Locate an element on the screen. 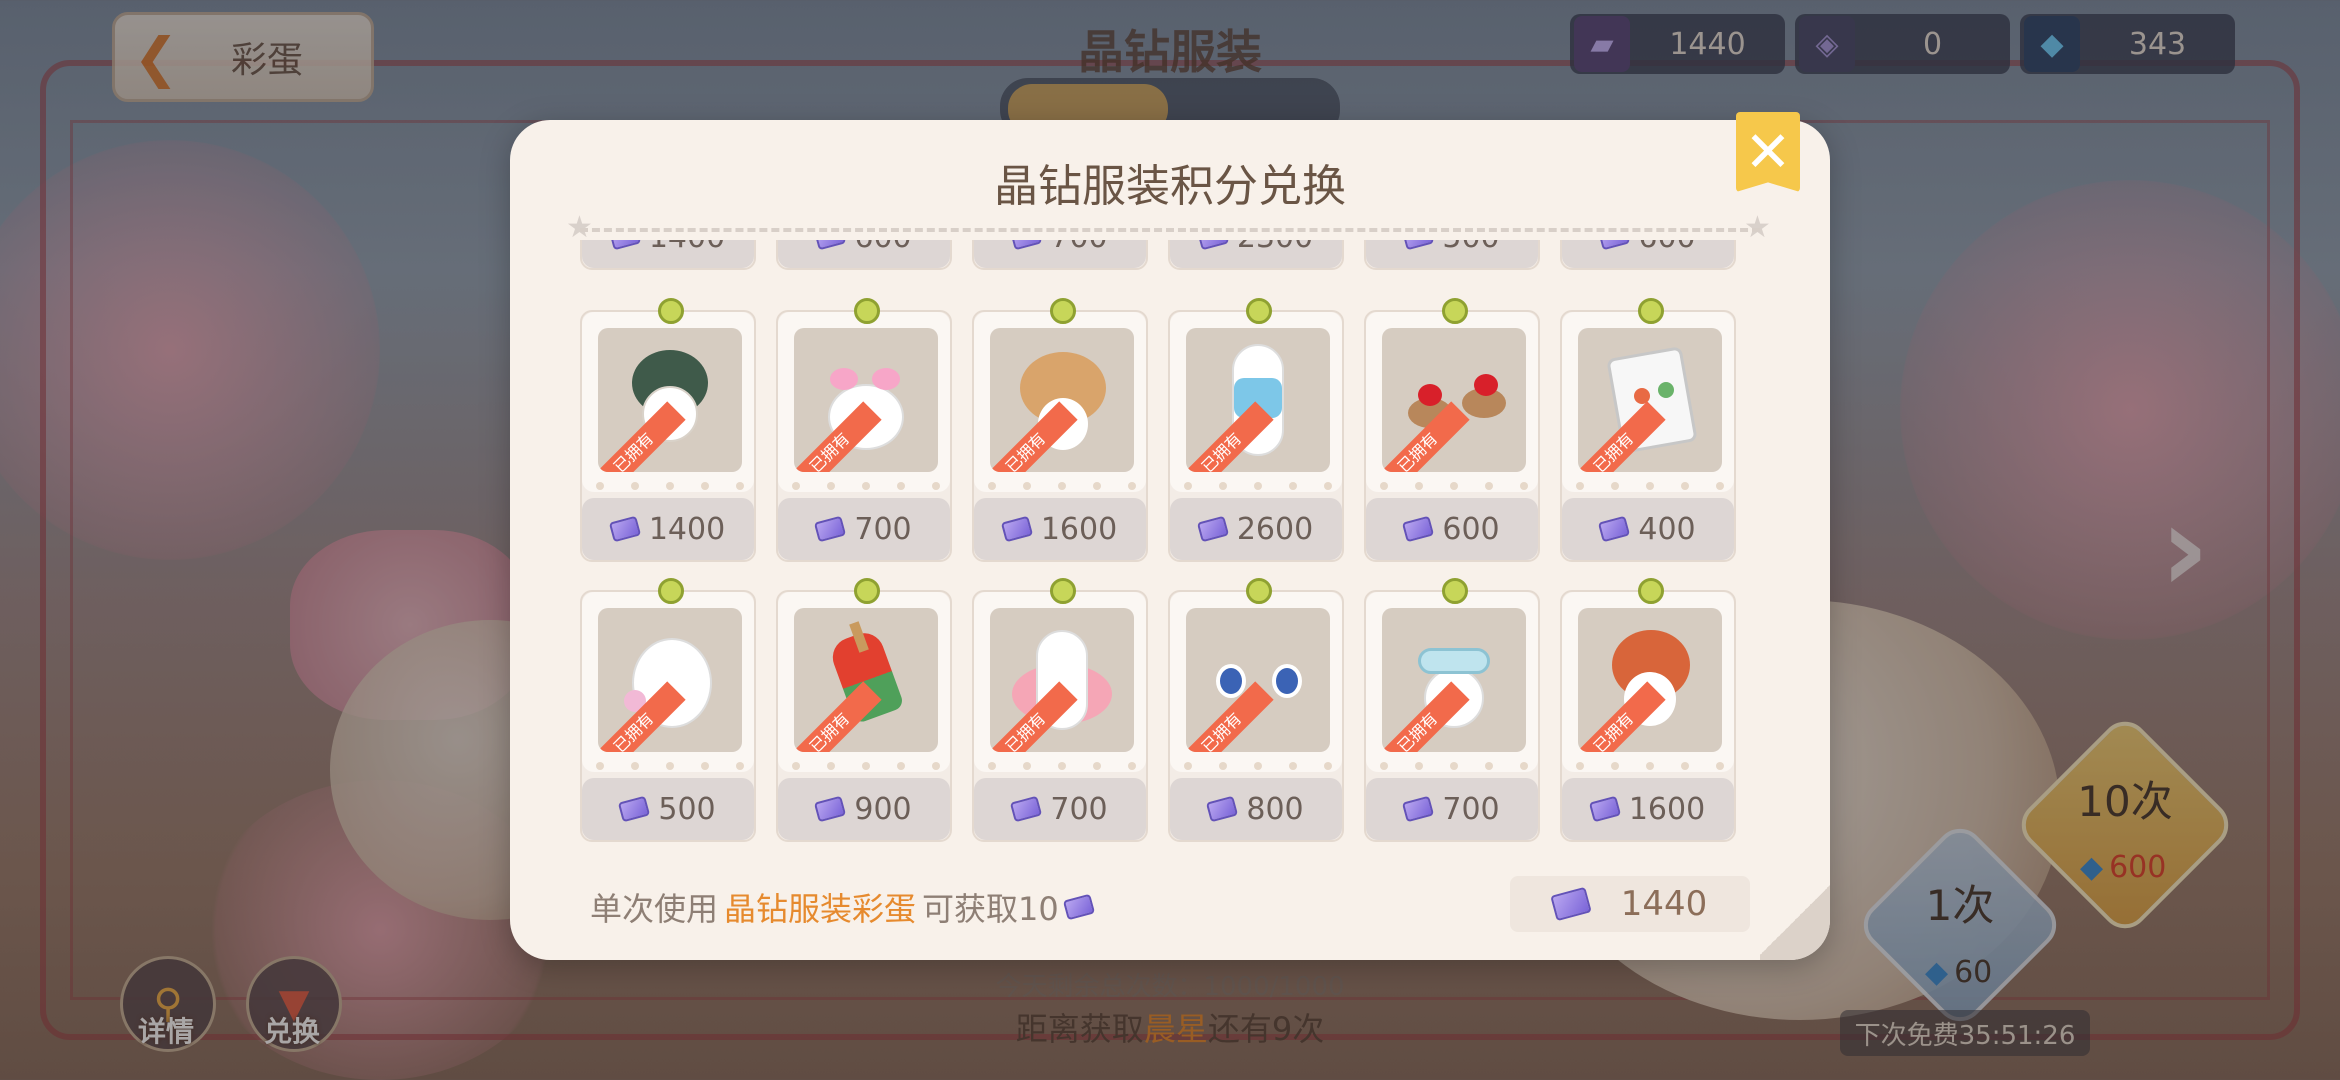  item-price: 2600 is located at coordinates (1256, 529).